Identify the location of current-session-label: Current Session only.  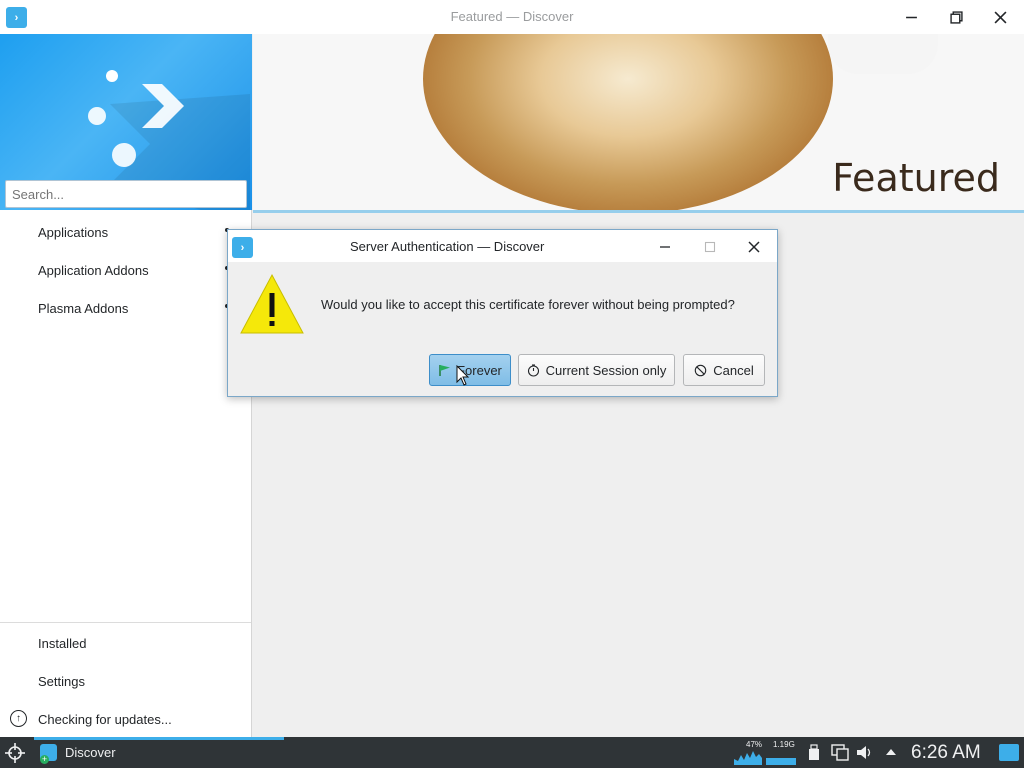
(606, 370).